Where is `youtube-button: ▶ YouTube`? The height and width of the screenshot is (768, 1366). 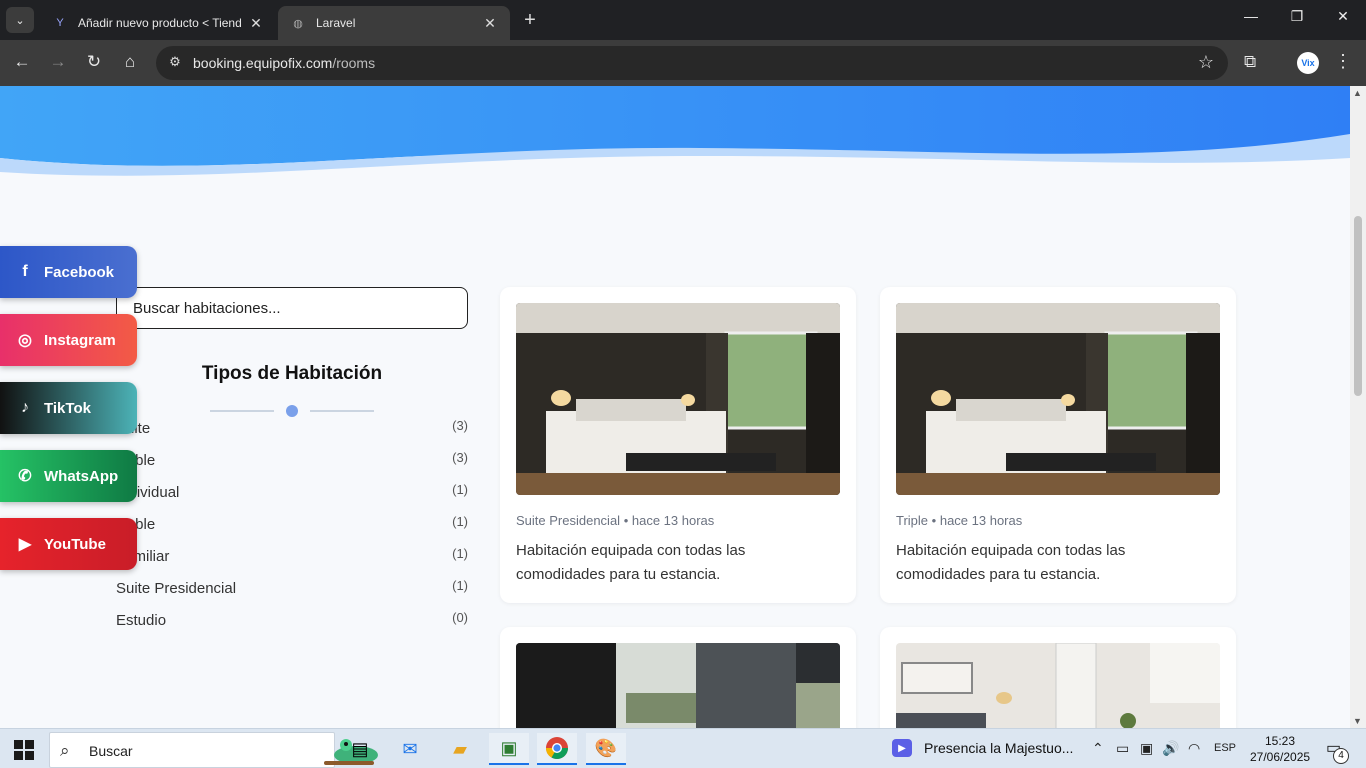 youtube-button: ▶ YouTube is located at coordinates (68, 544).